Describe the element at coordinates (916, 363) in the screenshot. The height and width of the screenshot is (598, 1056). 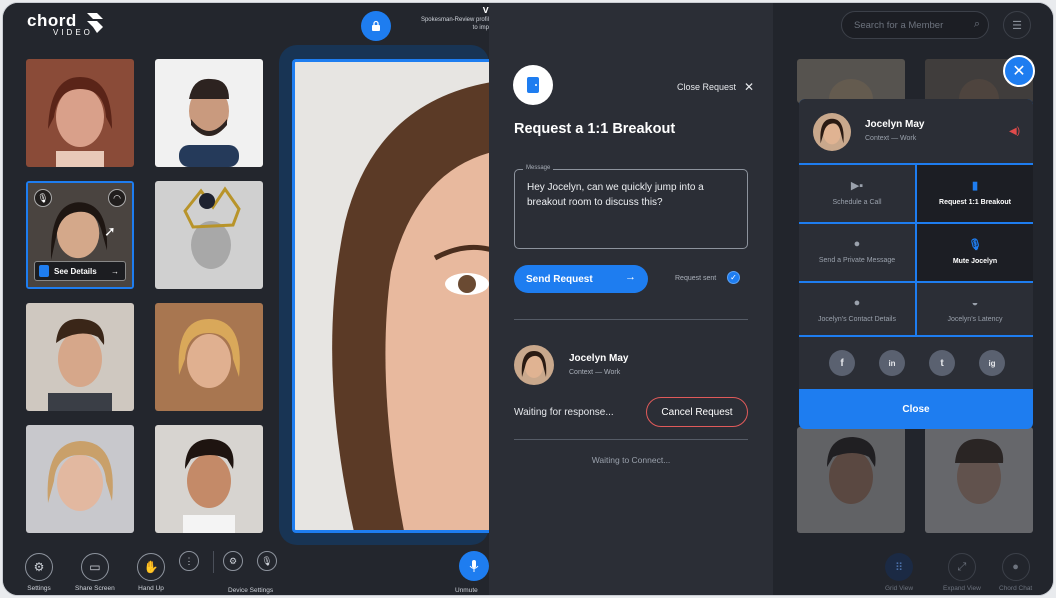
I see `social-links: f in t ig` at that location.